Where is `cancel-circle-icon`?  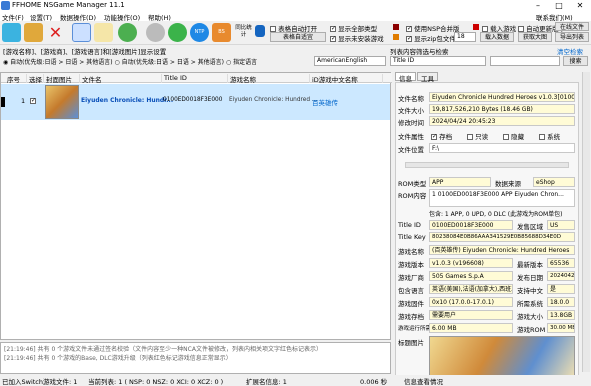 cancel-circle-icon is located at coordinates (155, 32).